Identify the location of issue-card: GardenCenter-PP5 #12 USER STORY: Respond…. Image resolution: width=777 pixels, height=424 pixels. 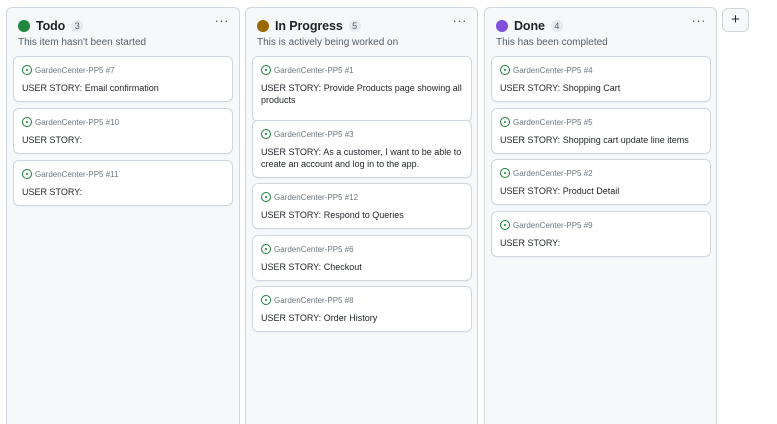
(362, 206).